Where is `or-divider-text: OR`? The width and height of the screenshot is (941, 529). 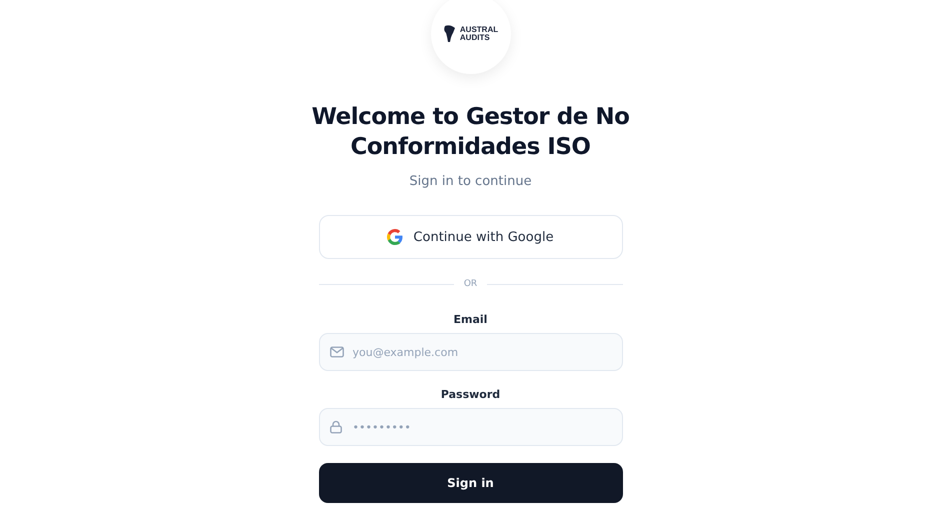
or-divider-text: OR is located at coordinates (471, 284).